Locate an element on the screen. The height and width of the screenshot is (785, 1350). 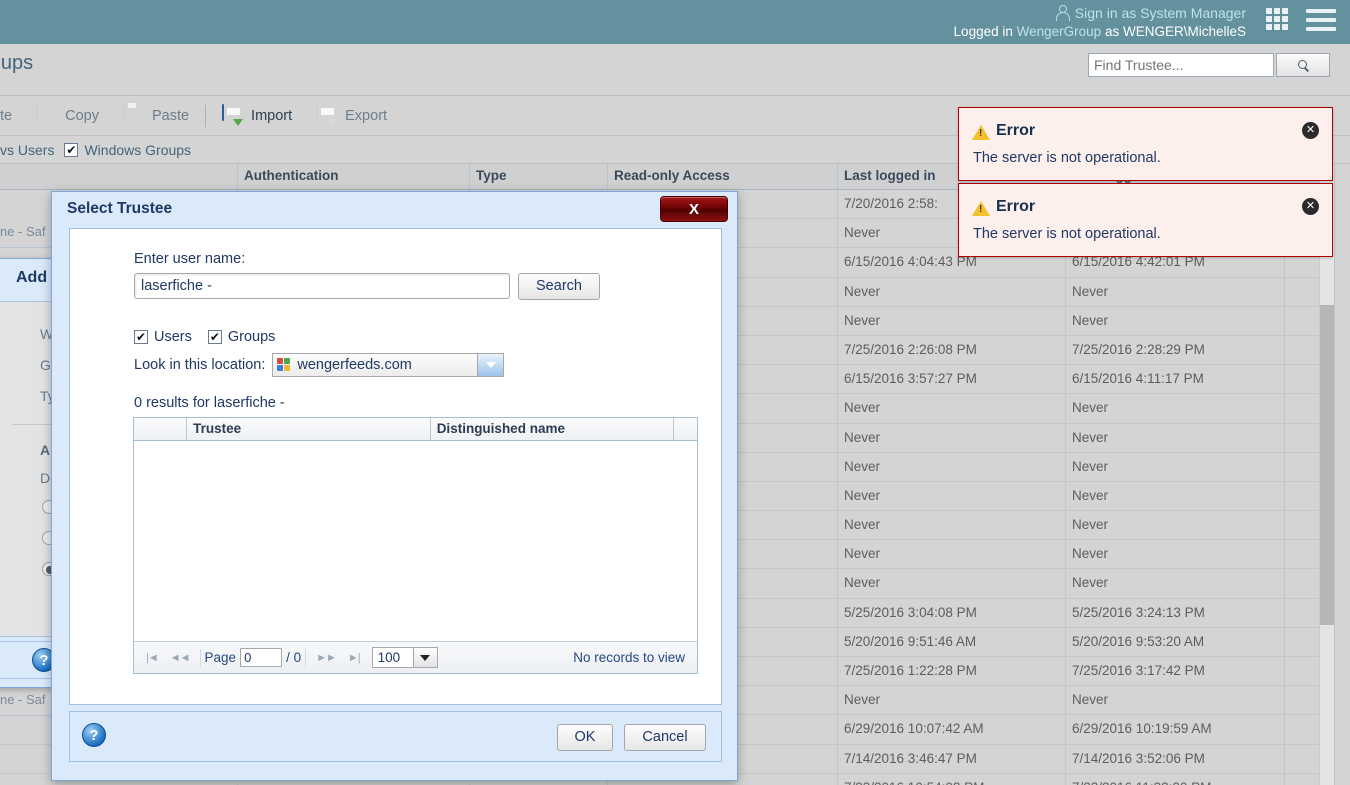
table-cell: 7/23/2016 11:32:00 PM is located at coordinates (1175, 779).